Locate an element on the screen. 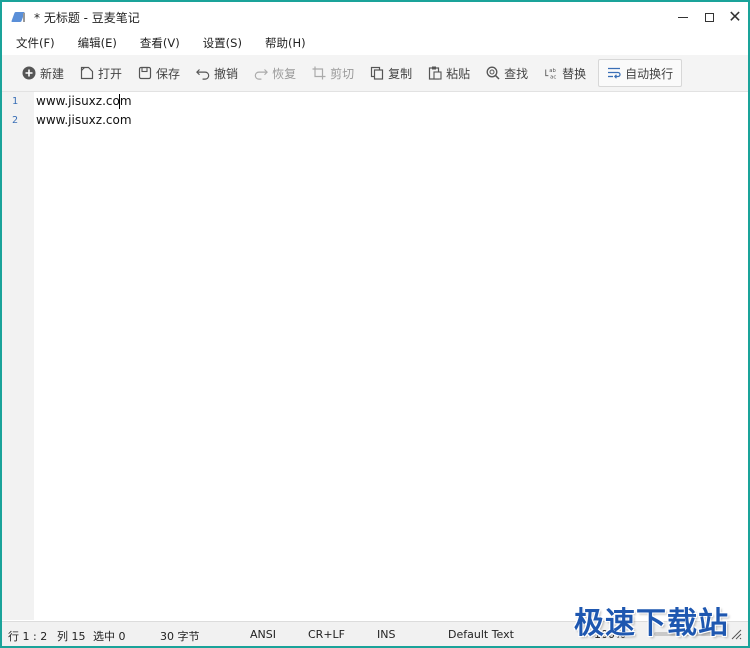  menu-edit: 编辑(E) is located at coordinates (95, 43).